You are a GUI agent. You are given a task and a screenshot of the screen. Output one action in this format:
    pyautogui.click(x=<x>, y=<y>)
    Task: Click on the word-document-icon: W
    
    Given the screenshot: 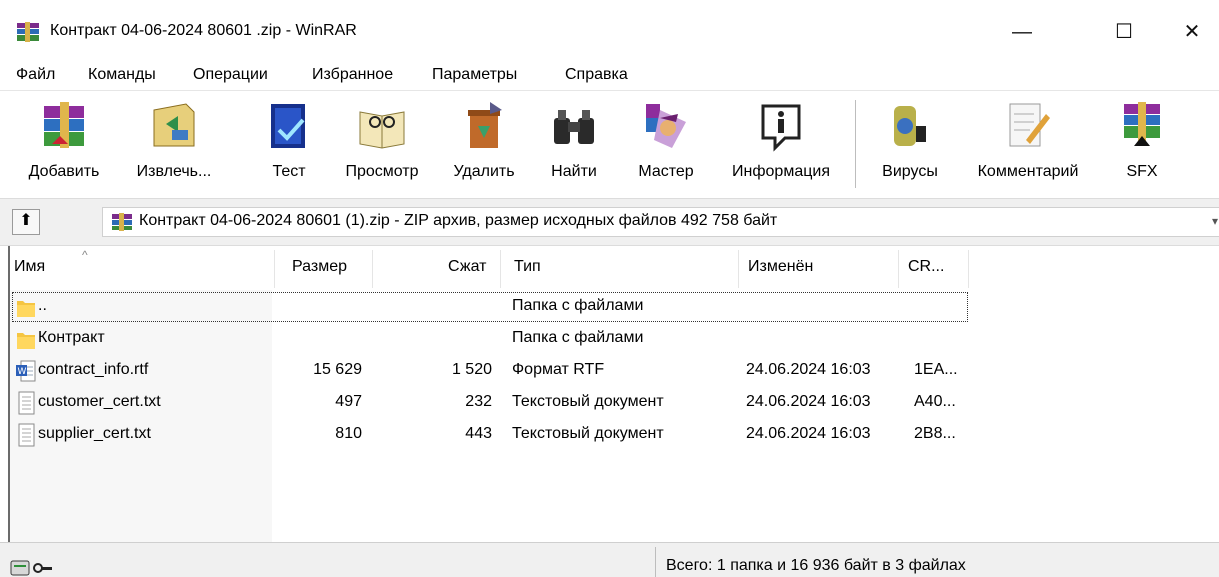 What is the action you would take?
    pyautogui.click(x=26, y=371)
    